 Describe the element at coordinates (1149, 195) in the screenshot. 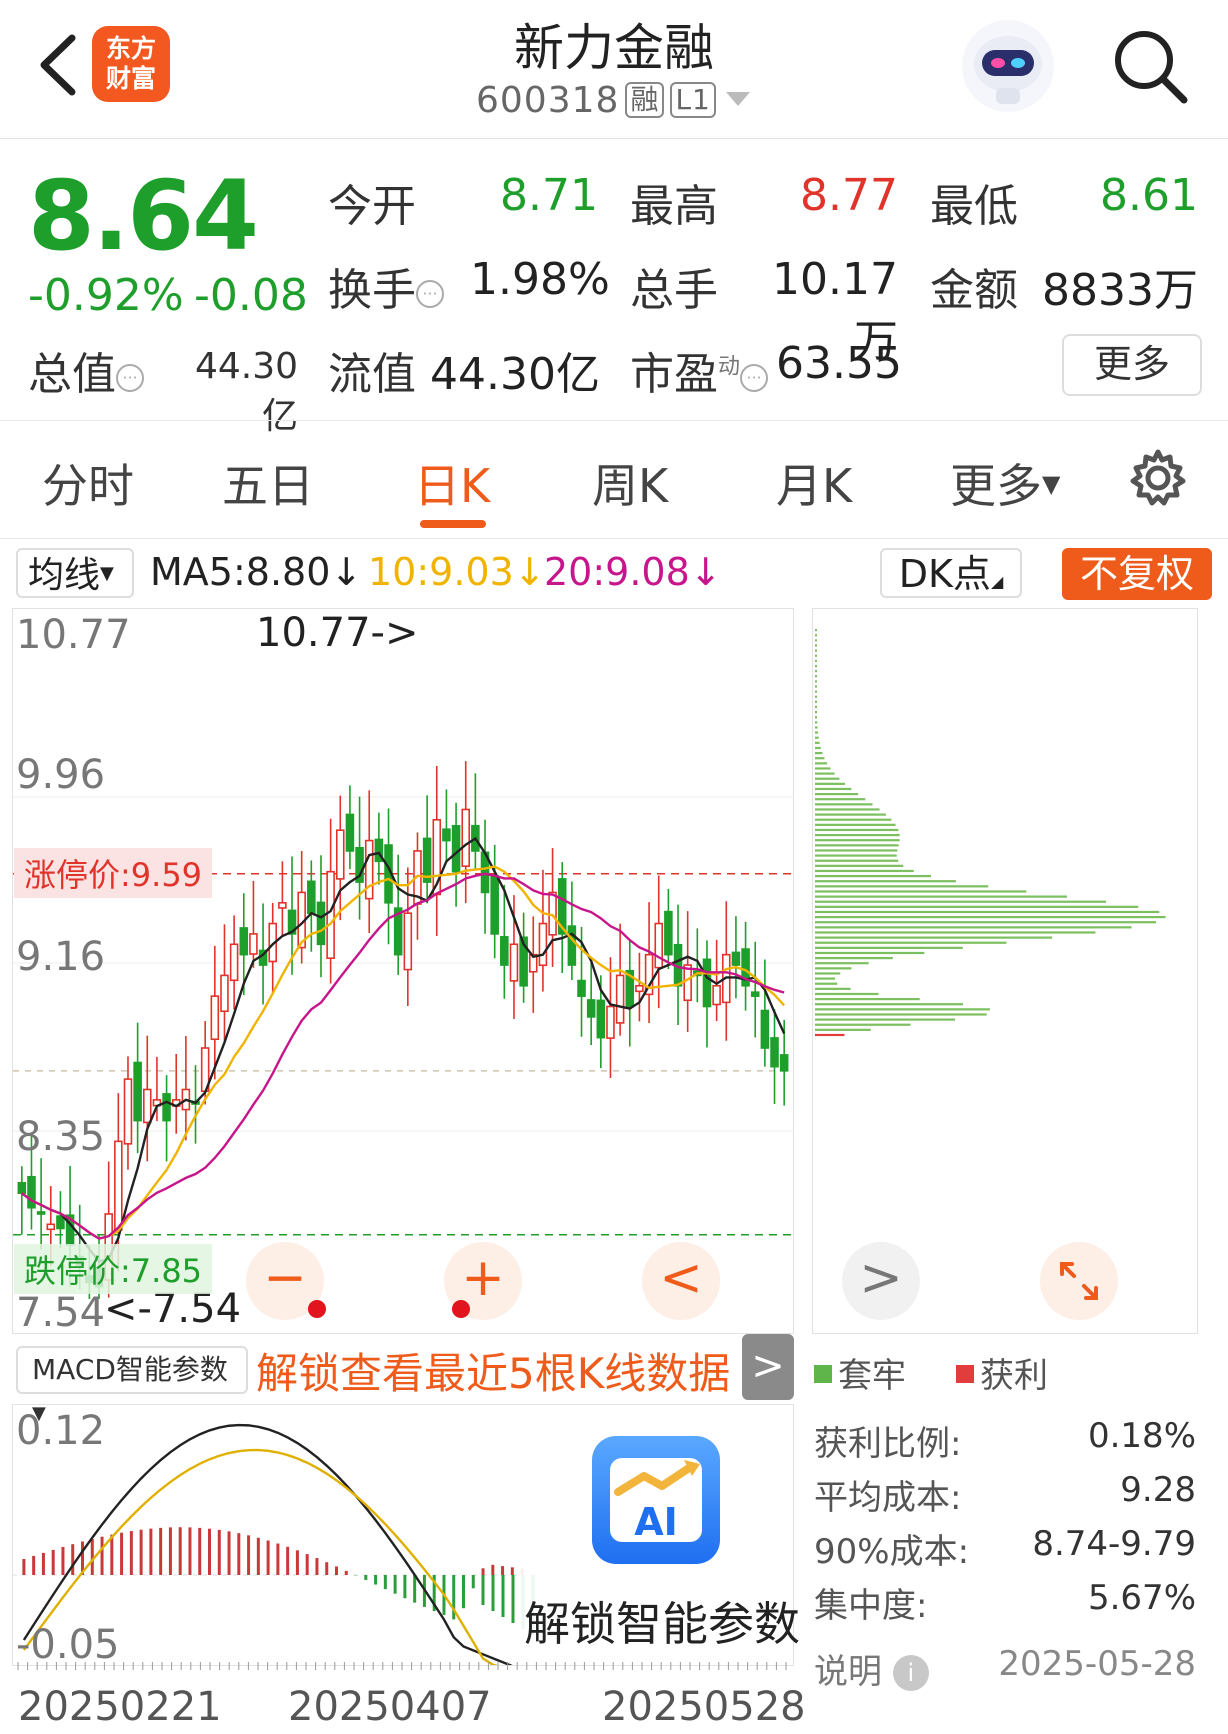

I see `low-value: 8.61` at that location.